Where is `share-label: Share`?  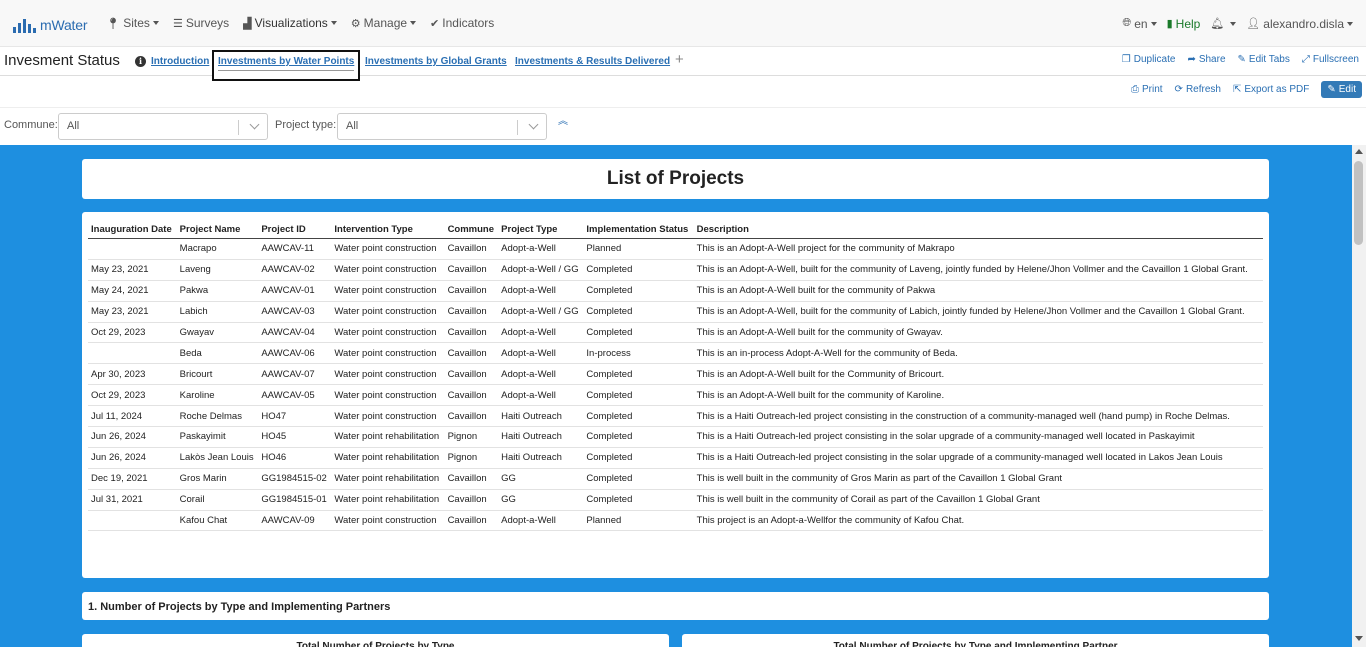 share-label: Share is located at coordinates (1212, 59).